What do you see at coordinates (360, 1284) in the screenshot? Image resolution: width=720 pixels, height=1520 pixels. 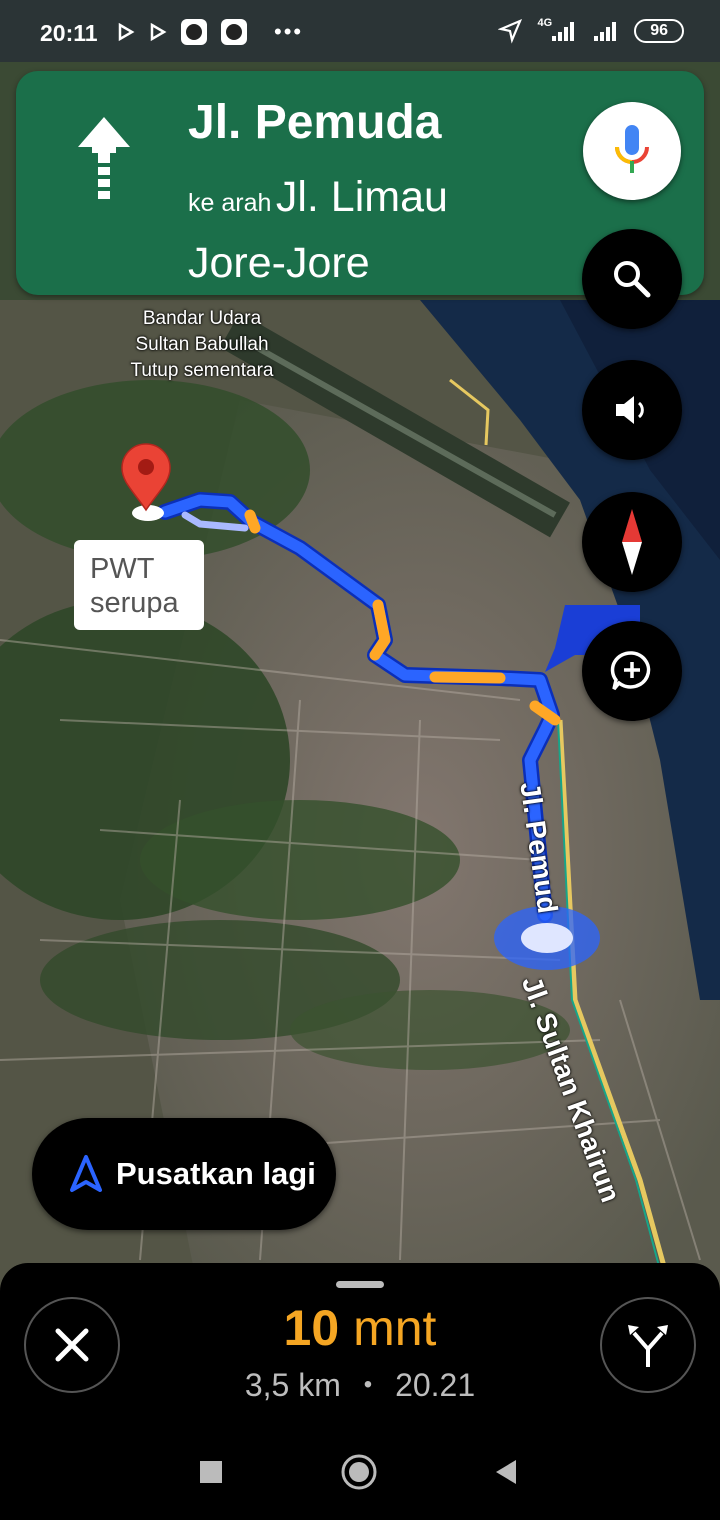 I see `drag-handle` at bounding box center [360, 1284].